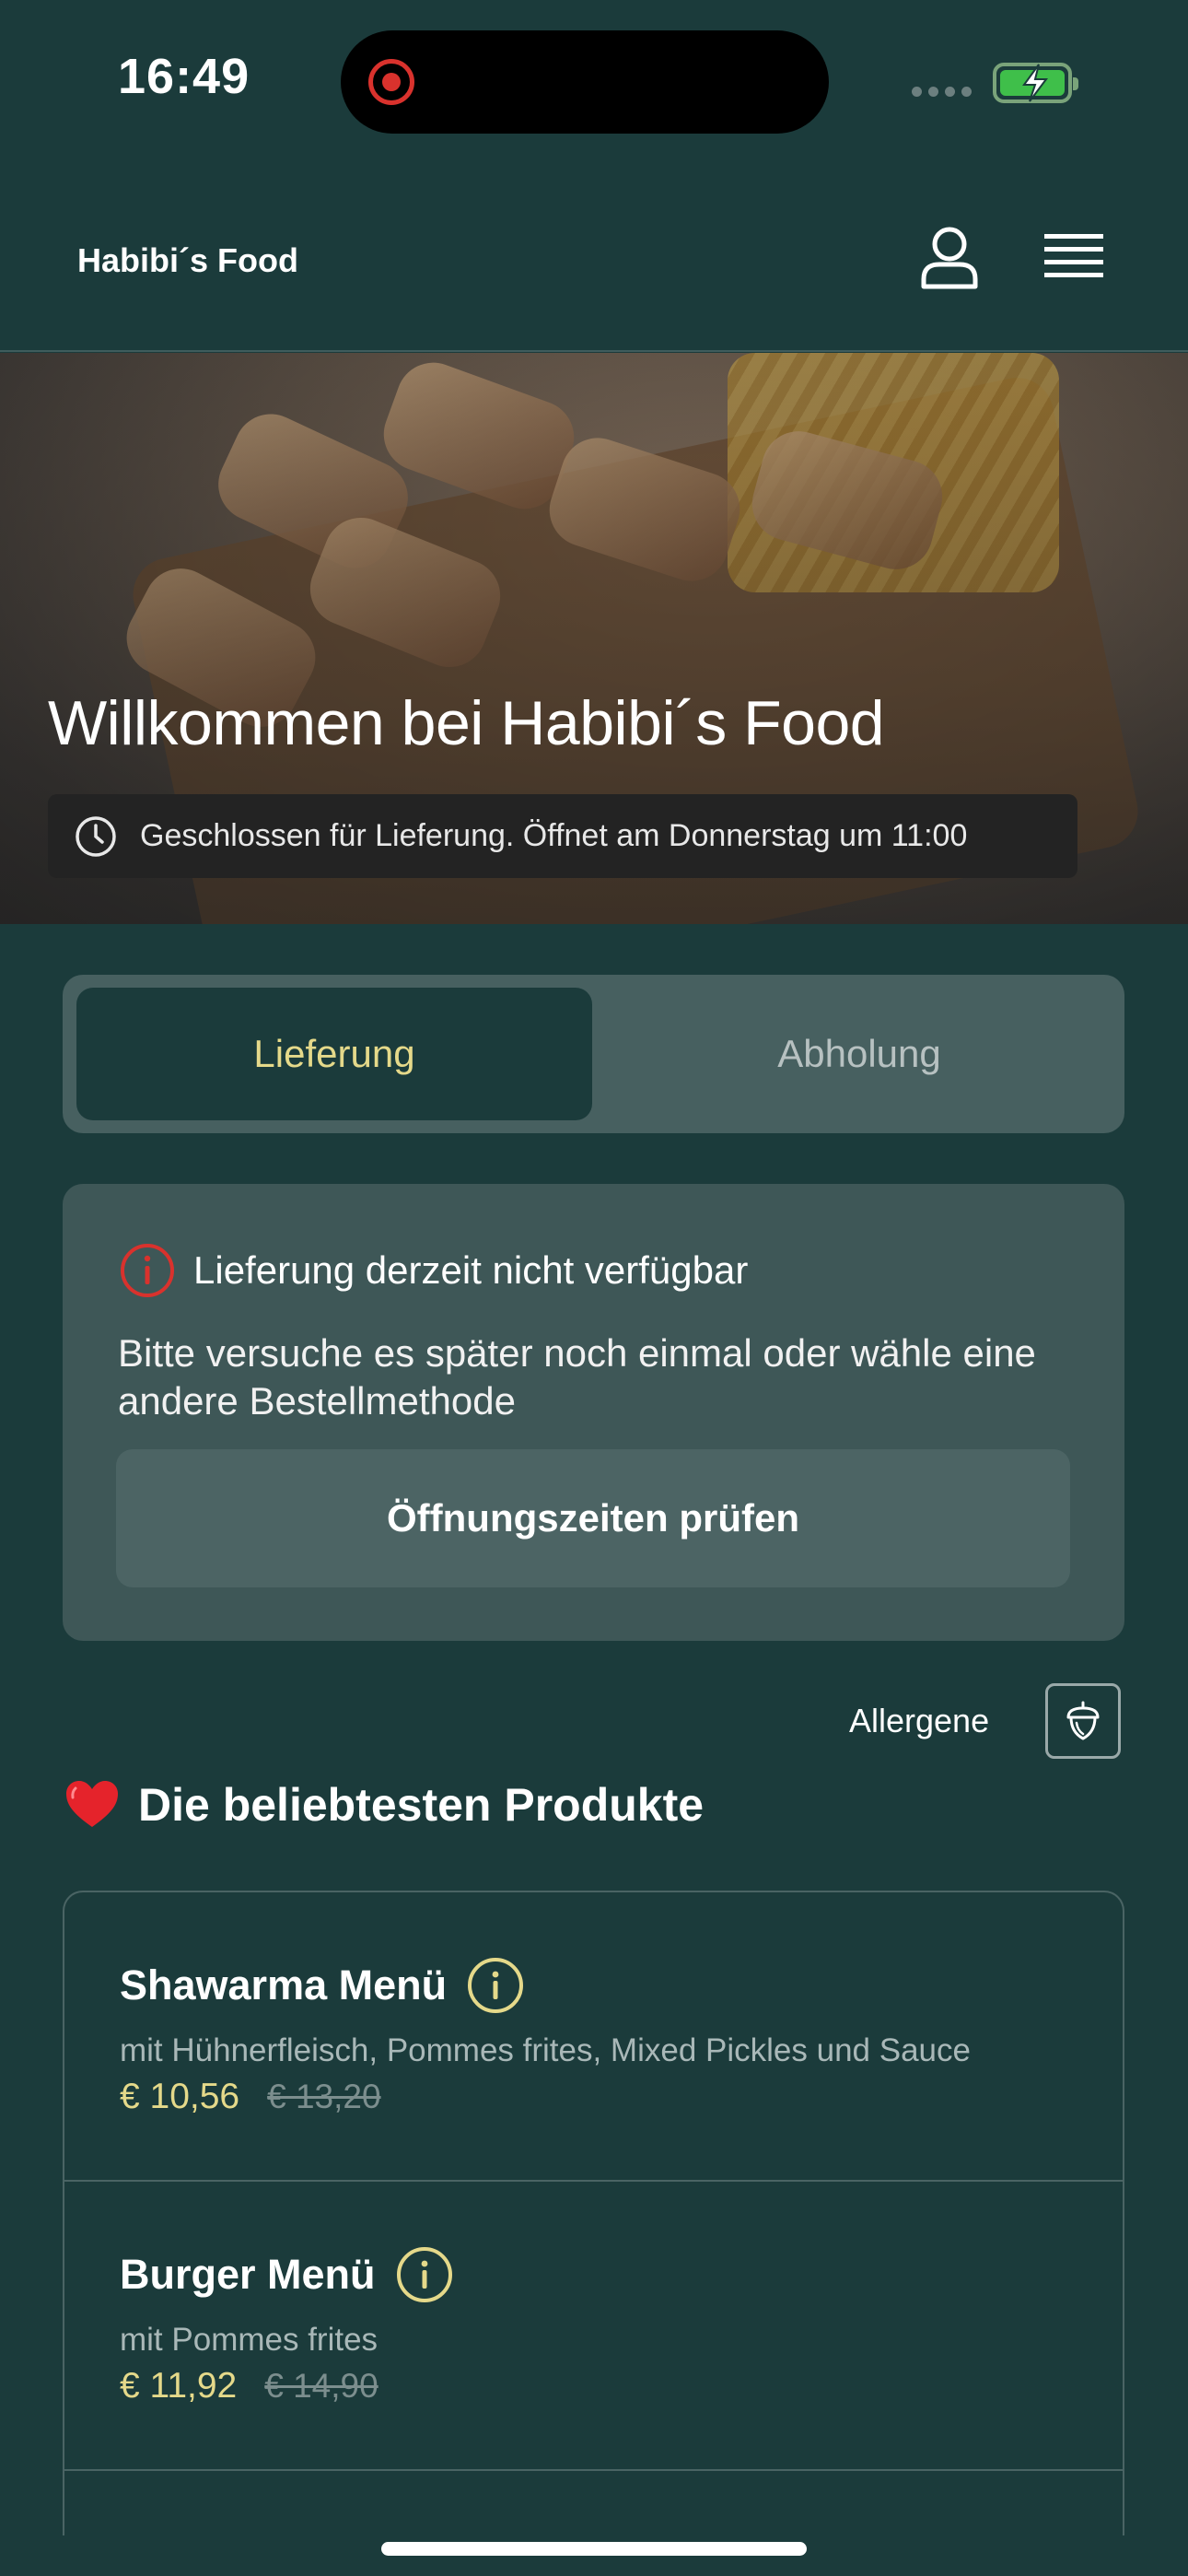  Describe the element at coordinates (585, 82) in the screenshot. I see `dynamic-island` at that location.